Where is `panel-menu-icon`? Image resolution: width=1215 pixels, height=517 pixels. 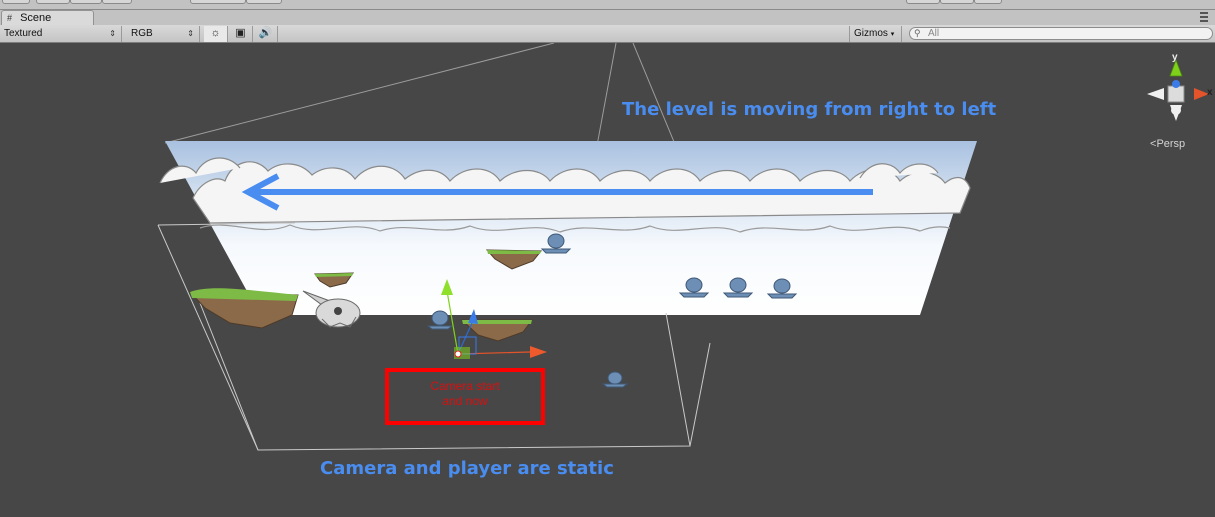 panel-menu-icon is located at coordinates (1204, 17).